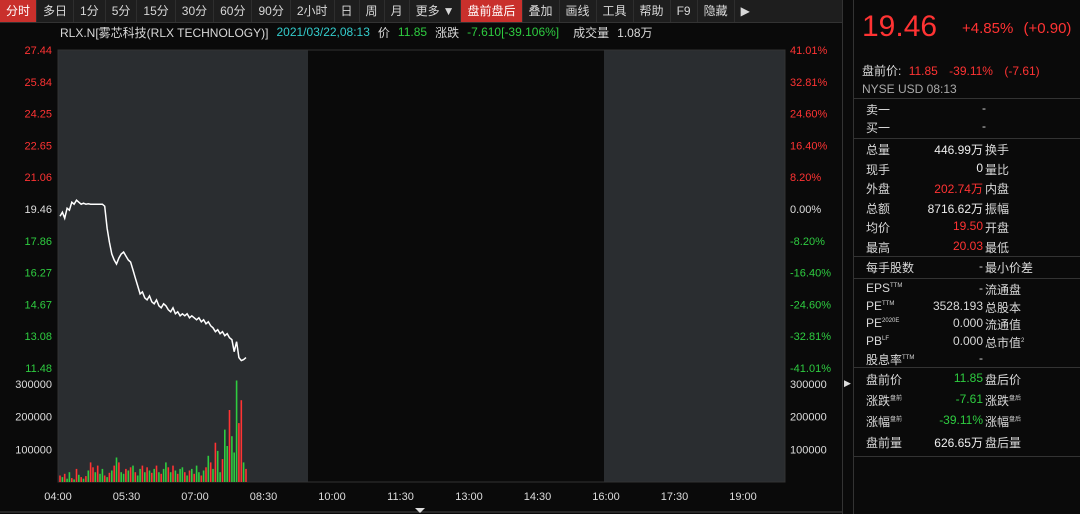 This screenshot has width=1080, height=514. I want to click on percent-tick-label: -41.01%, so click(810, 369).